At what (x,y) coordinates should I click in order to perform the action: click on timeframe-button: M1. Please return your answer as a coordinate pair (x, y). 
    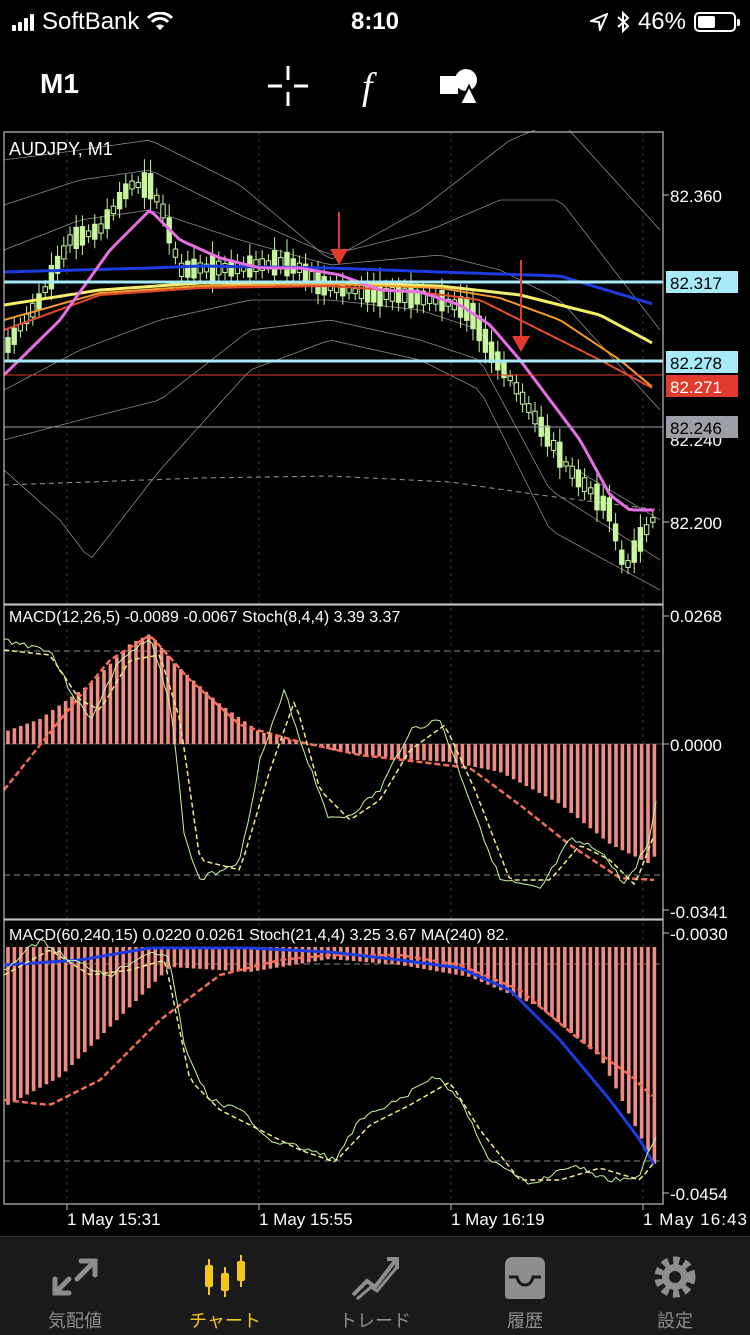
    Looking at the image, I should click on (59, 84).